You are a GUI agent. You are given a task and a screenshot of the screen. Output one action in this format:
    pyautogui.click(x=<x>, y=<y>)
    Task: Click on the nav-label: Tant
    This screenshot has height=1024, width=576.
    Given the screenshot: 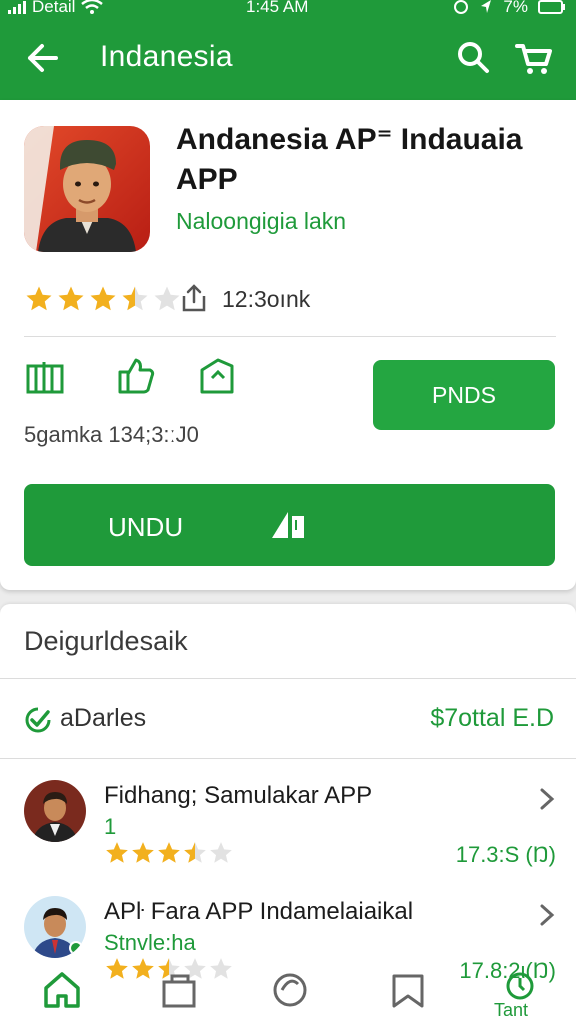 What is the action you would take?
    pyautogui.click(x=511, y=1010)
    